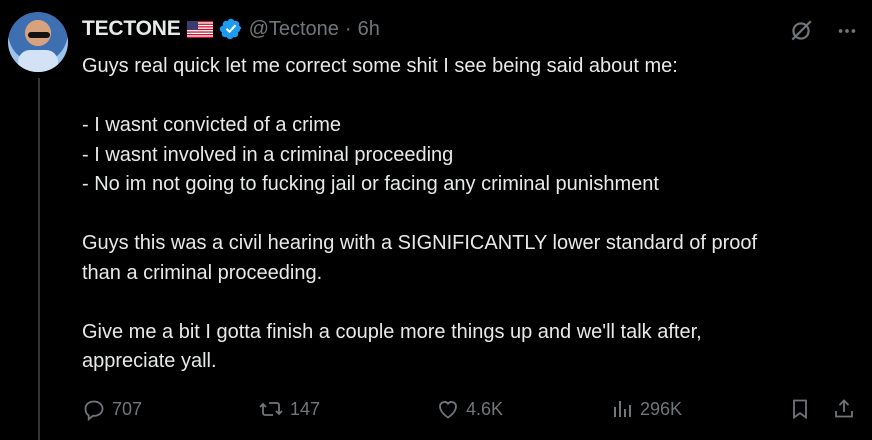  I want to click on reply-icon, so click(94, 409).